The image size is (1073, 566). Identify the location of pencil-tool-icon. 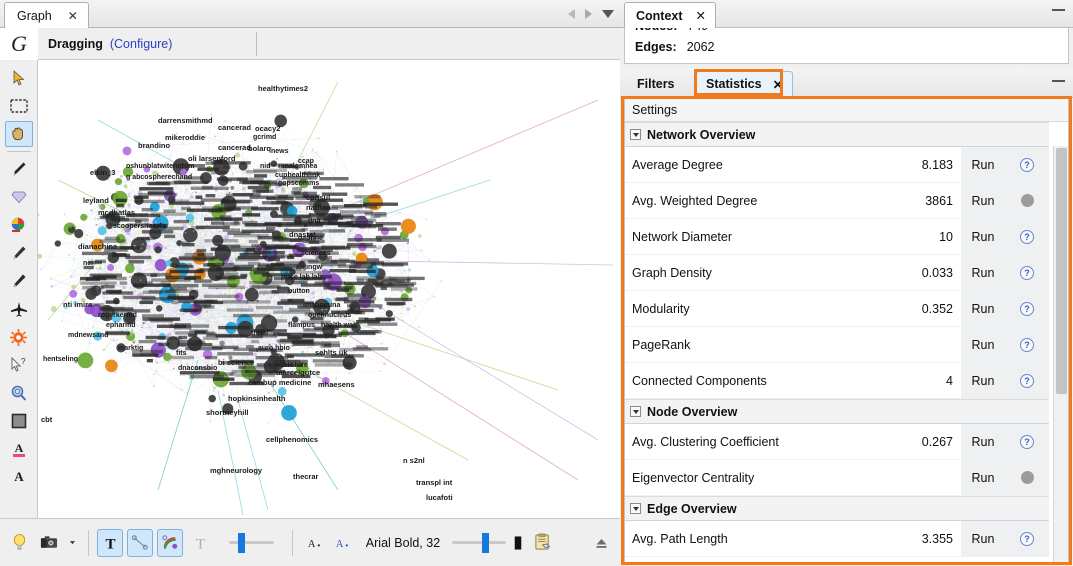
(19, 253).